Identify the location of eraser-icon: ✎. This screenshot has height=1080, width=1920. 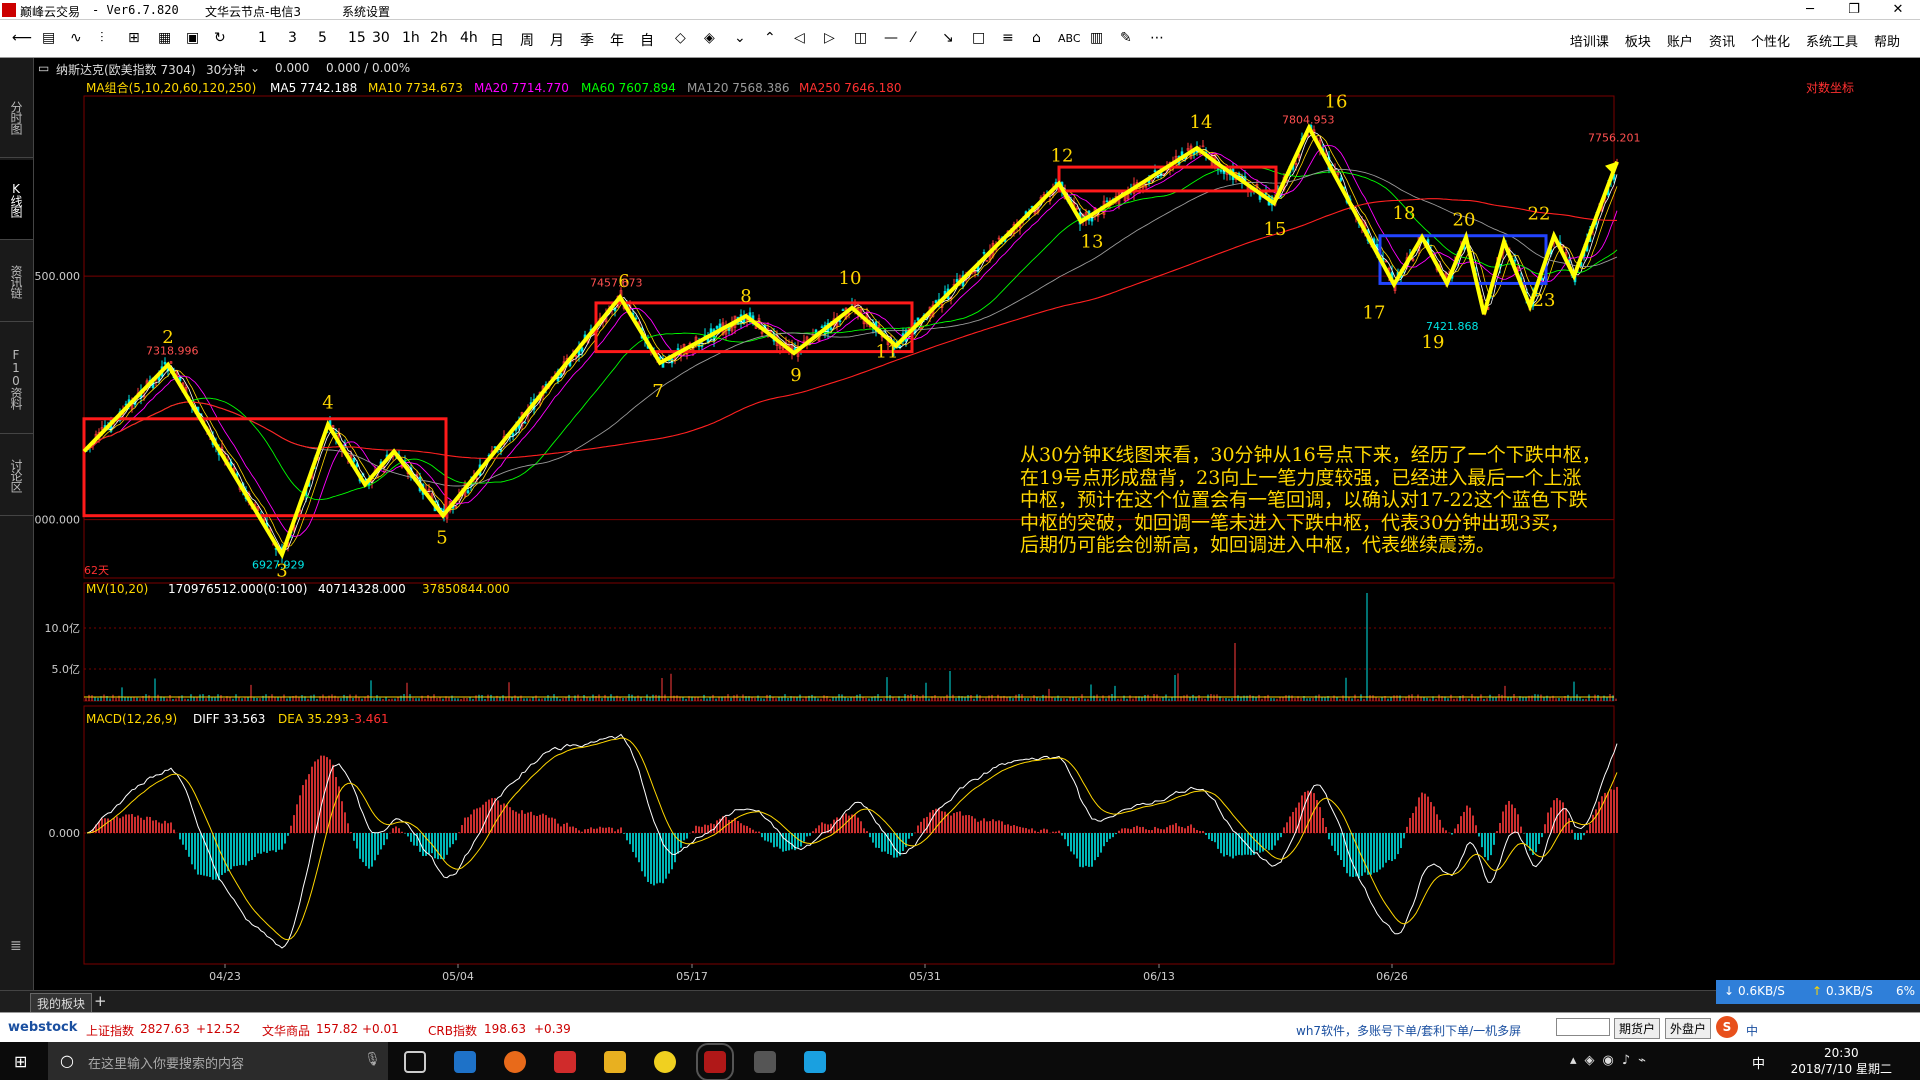
(1126, 38).